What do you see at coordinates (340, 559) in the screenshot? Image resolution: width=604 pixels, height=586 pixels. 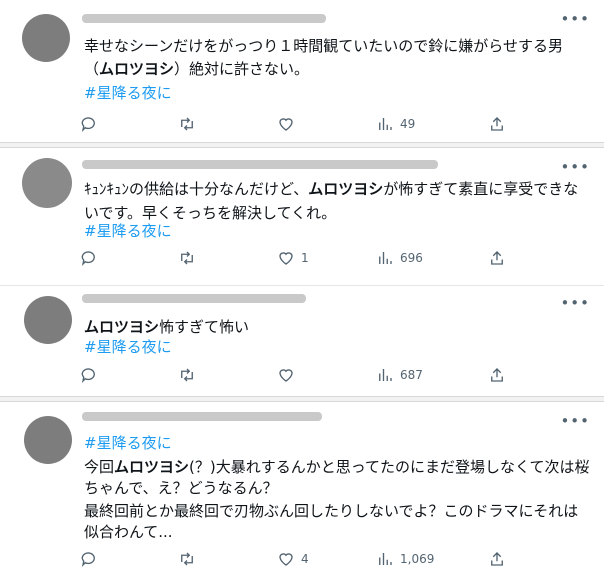 I see `action-bar: 4 1,069` at bounding box center [340, 559].